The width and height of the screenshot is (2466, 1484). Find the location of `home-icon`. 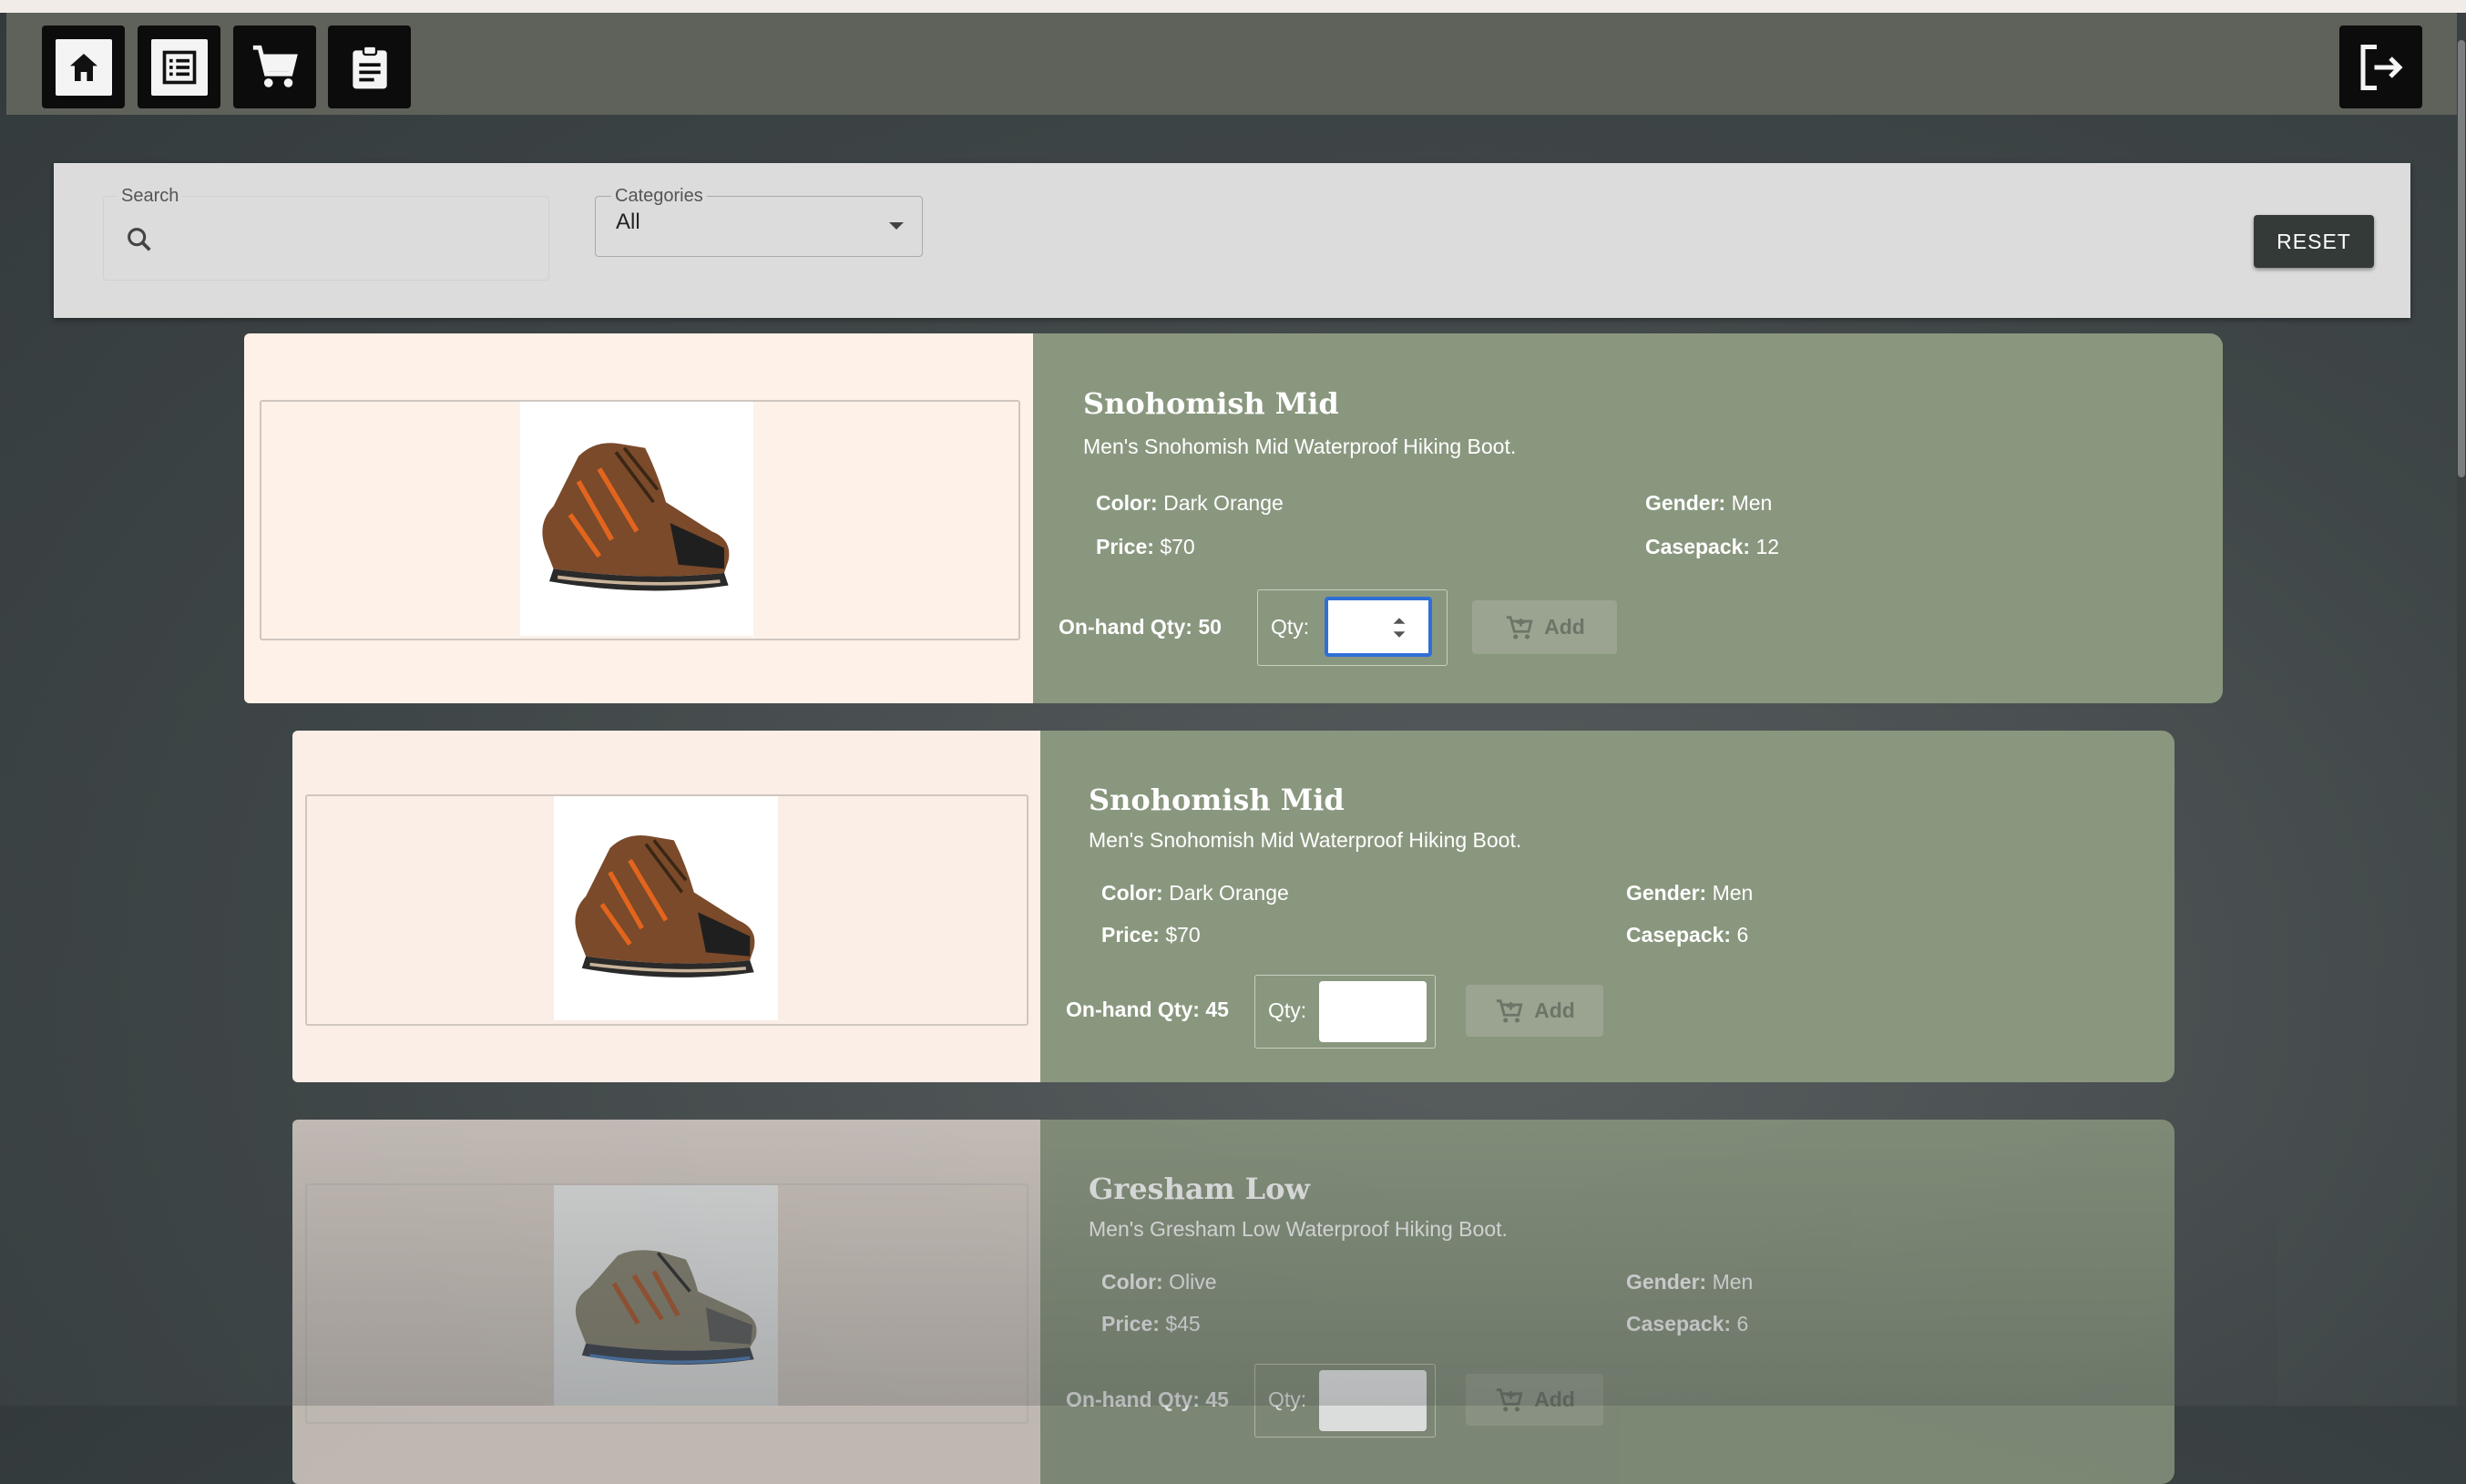

home-icon is located at coordinates (83, 67).